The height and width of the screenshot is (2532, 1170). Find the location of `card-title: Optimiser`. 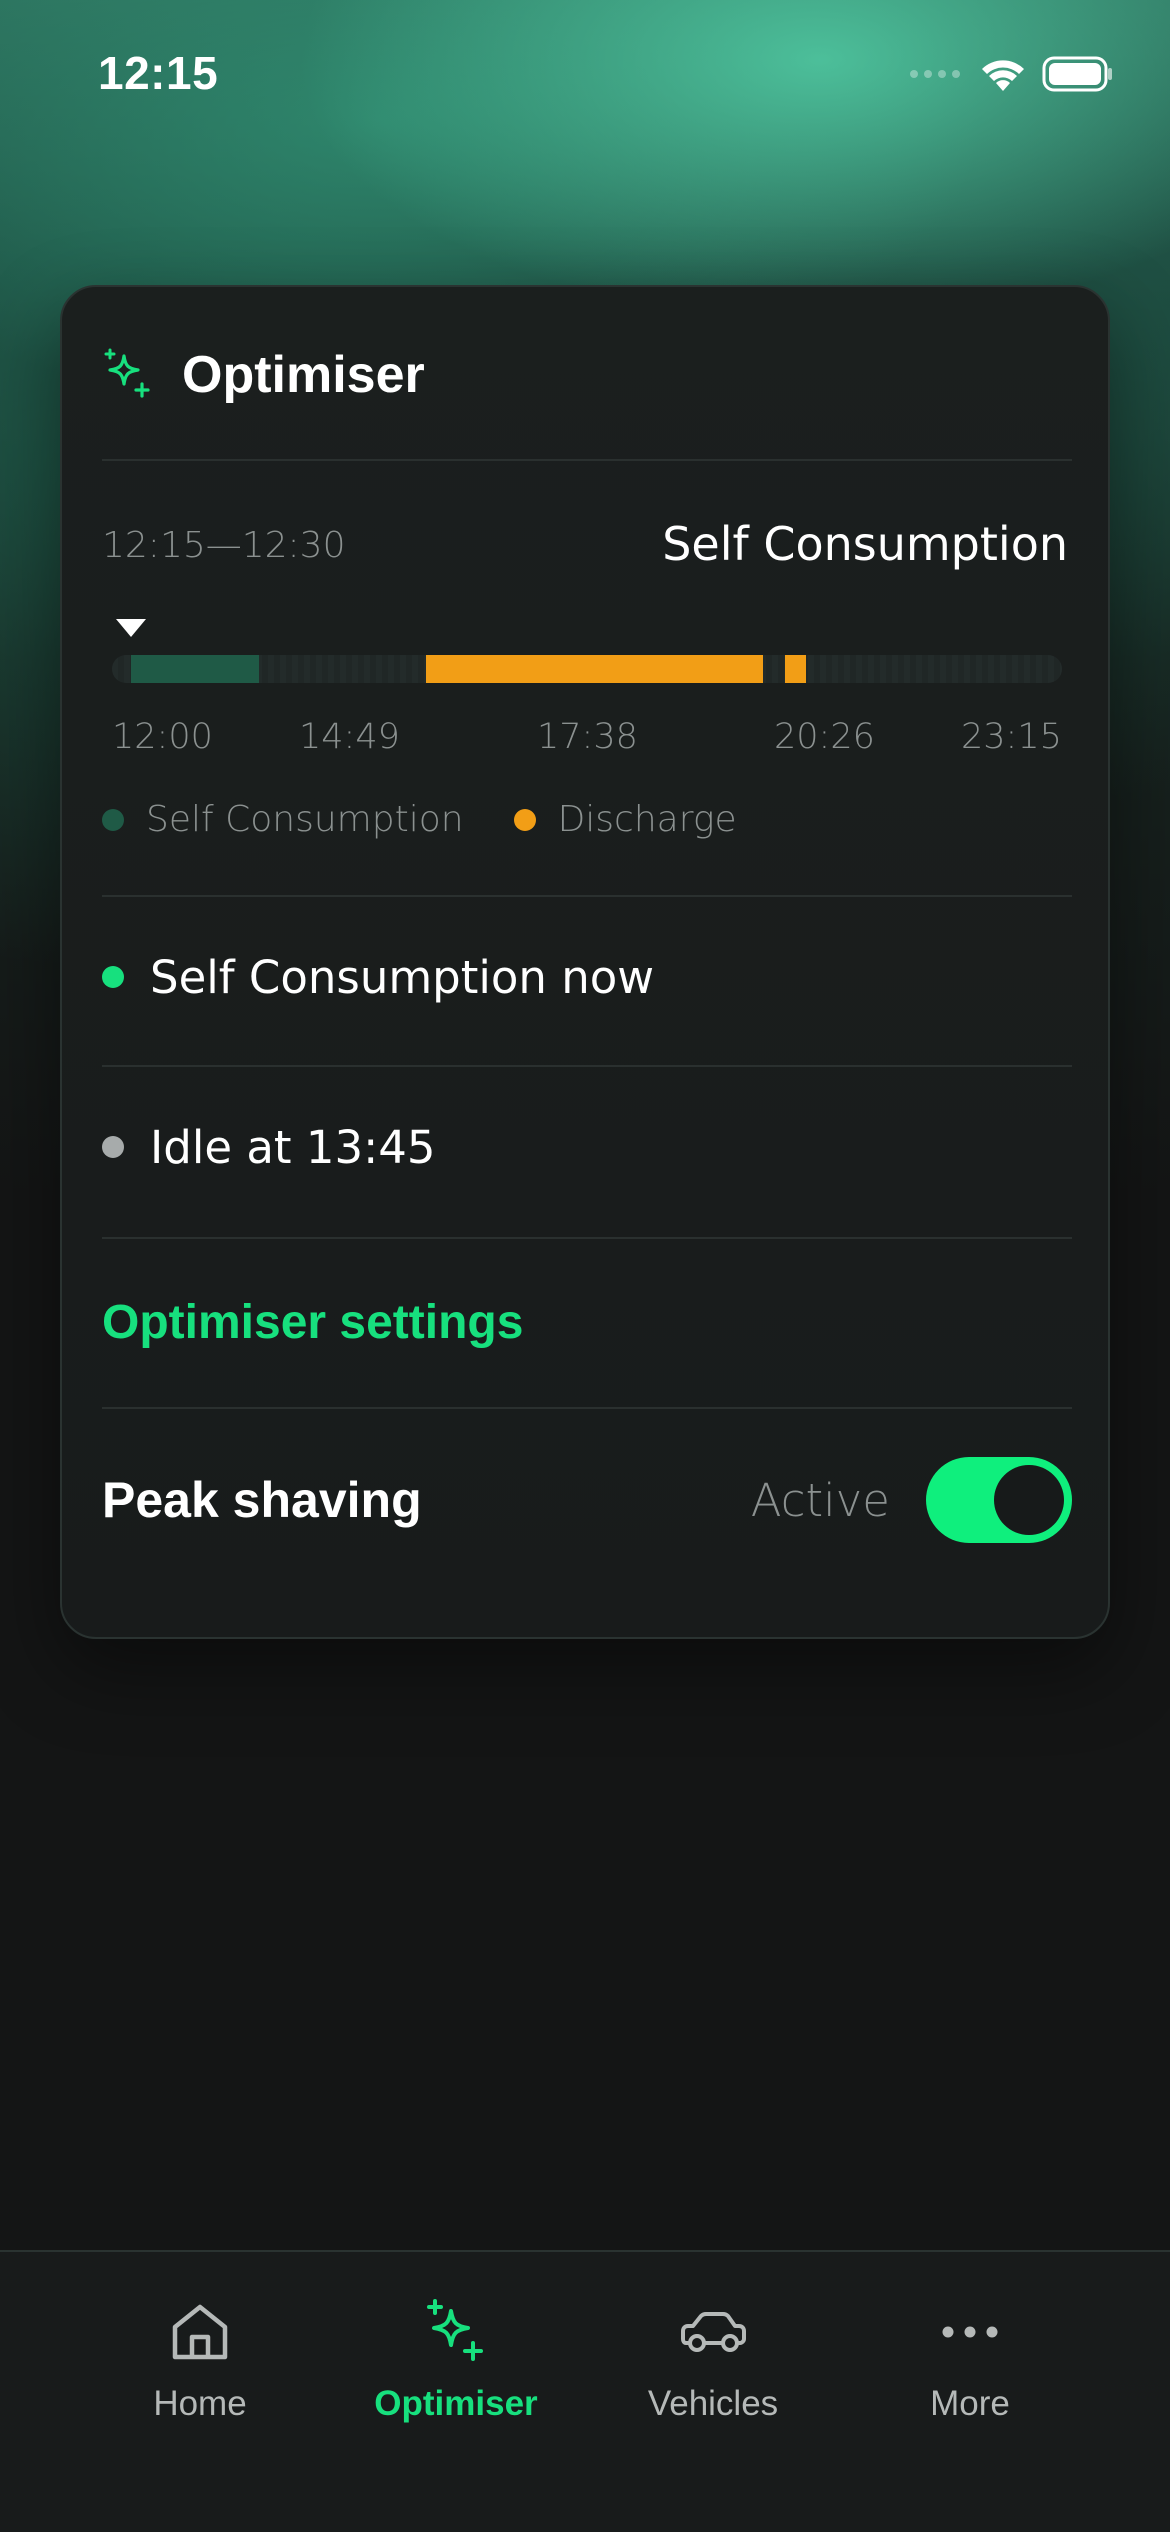

card-title: Optimiser is located at coordinates (303, 375).